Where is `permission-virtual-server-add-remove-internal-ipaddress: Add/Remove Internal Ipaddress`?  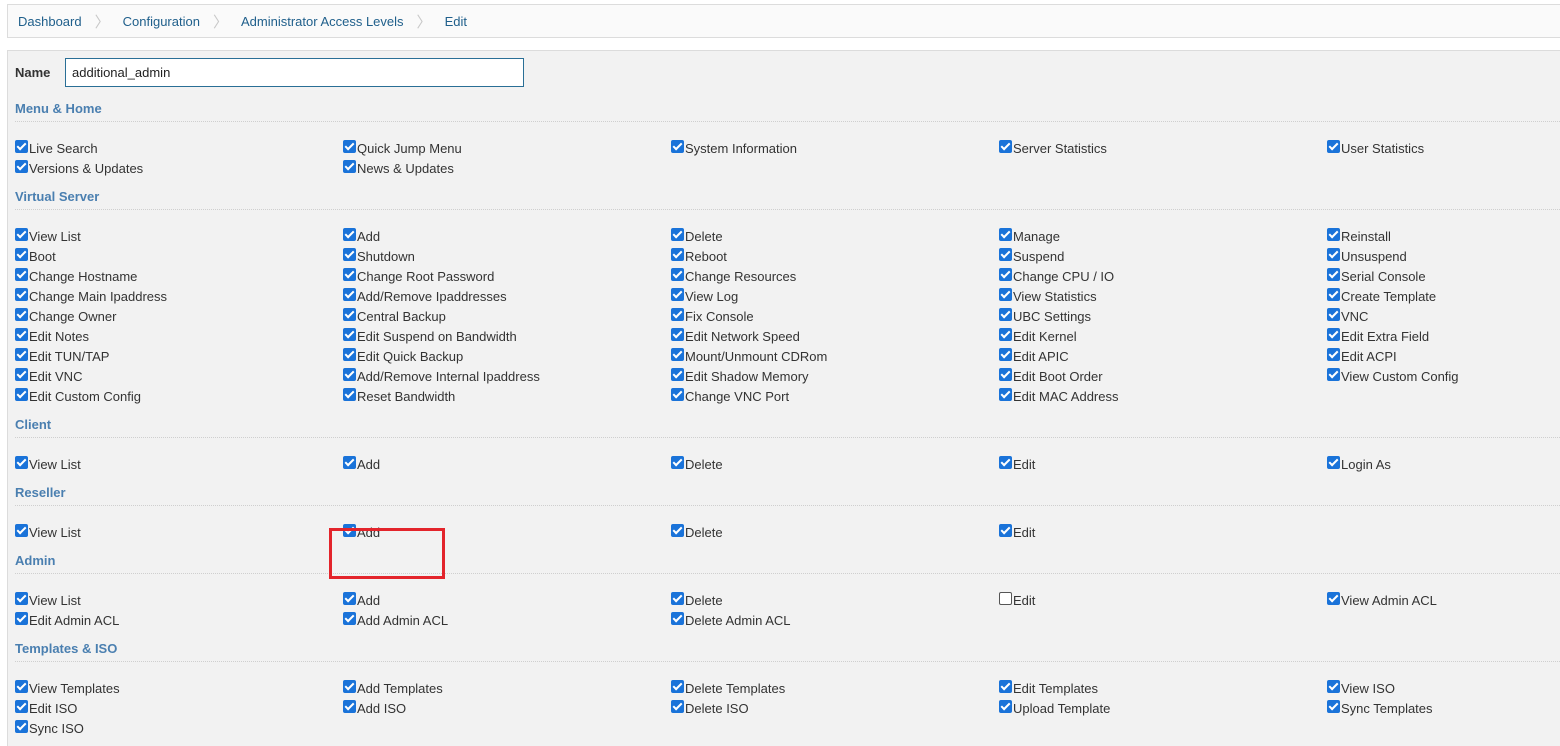
permission-virtual-server-add-remove-internal-ipaddress: Add/Remove Internal Ipaddress is located at coordinates (441, 376).